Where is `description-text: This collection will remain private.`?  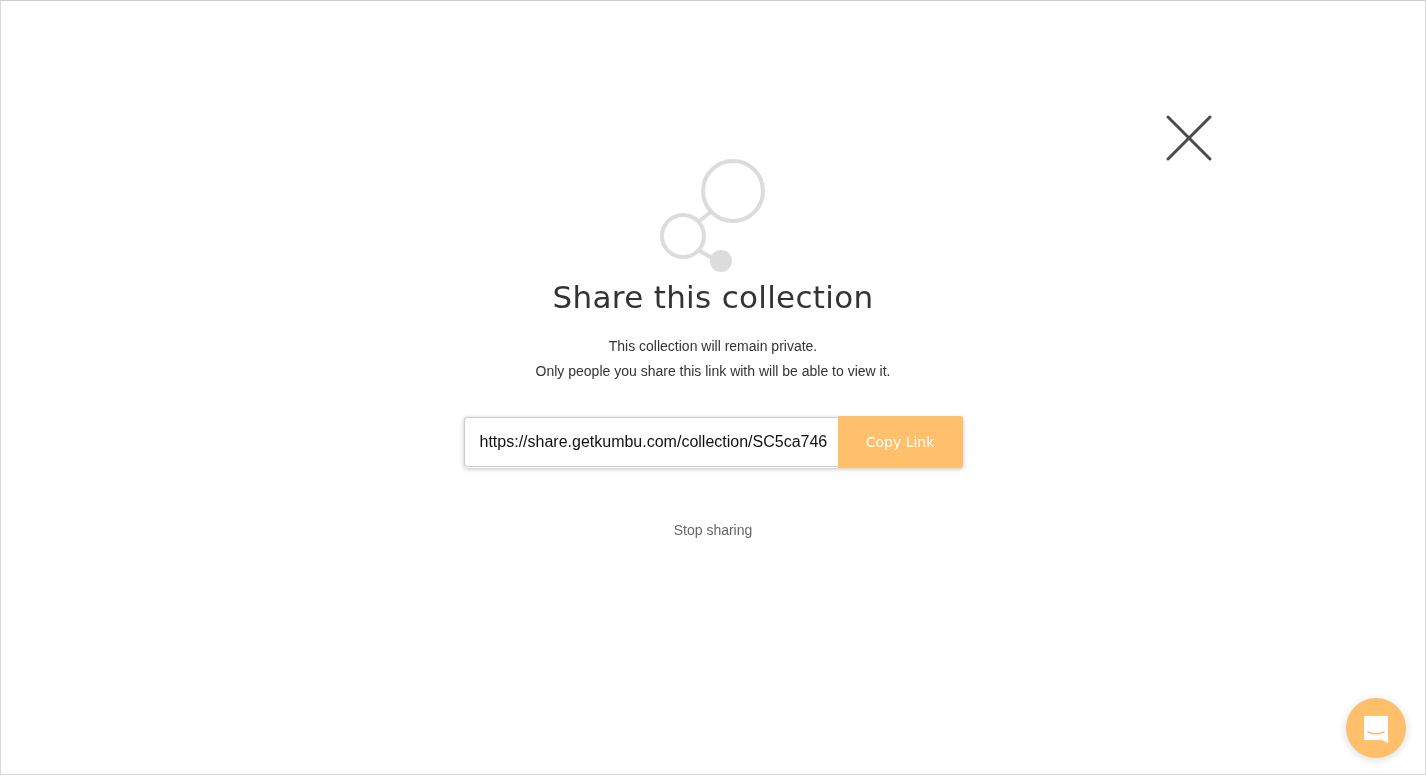 description-text: This collection will remain private. is located at coordinates (713, 347).